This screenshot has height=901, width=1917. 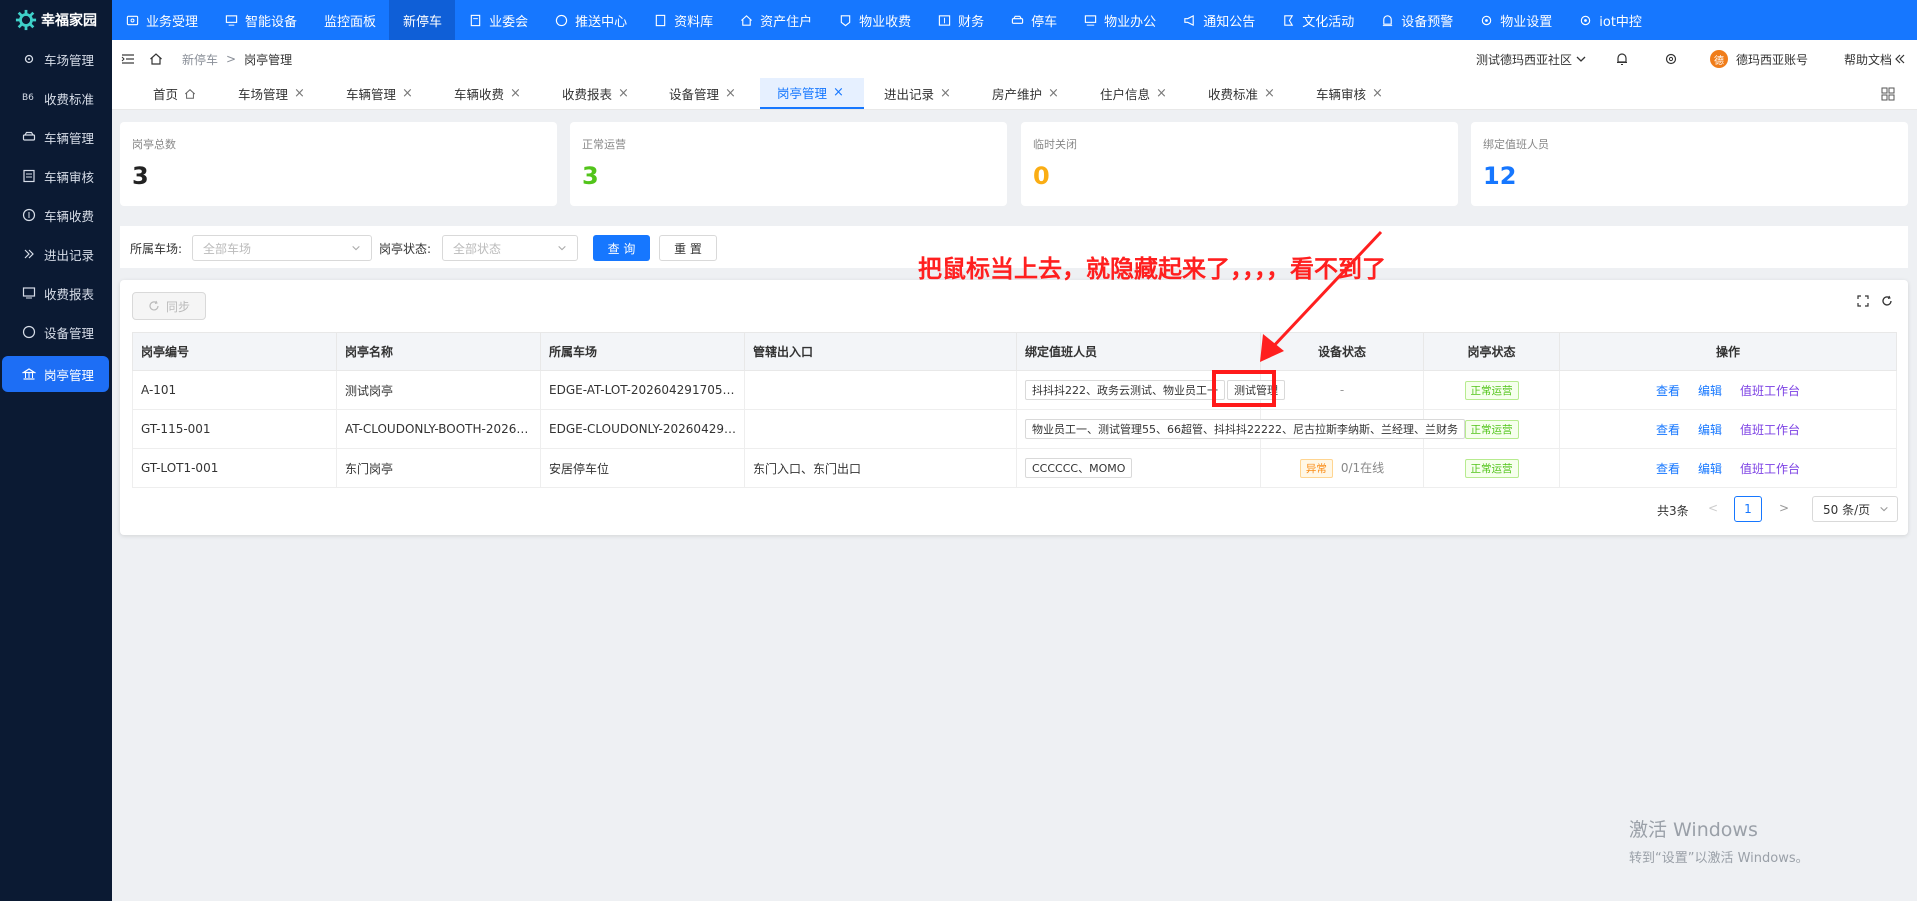 I want to click on nav-culture: 文化活动, so click(x=1317, y=20).